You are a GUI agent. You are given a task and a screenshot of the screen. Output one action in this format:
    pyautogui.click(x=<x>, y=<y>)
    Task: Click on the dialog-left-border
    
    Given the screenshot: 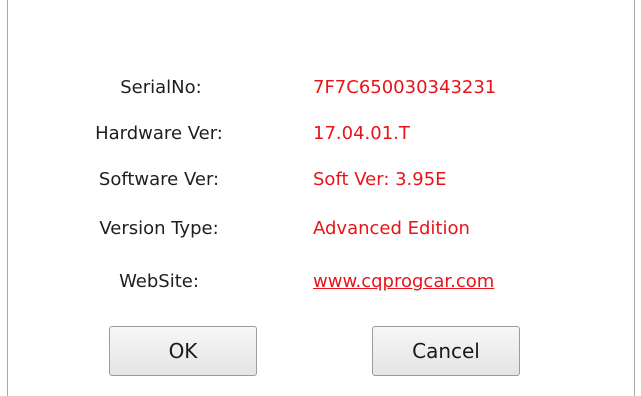 What is the action you would take?
    pyautogui.click(x=4, y=198)
    